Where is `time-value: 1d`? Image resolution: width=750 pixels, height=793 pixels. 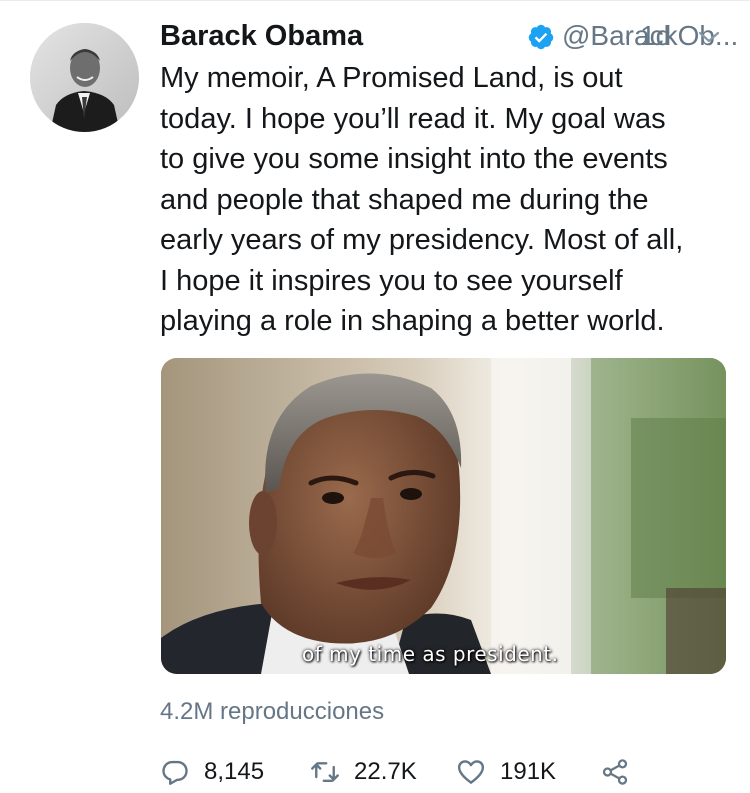
time-value: 1d is located at coordinates (656, 35).